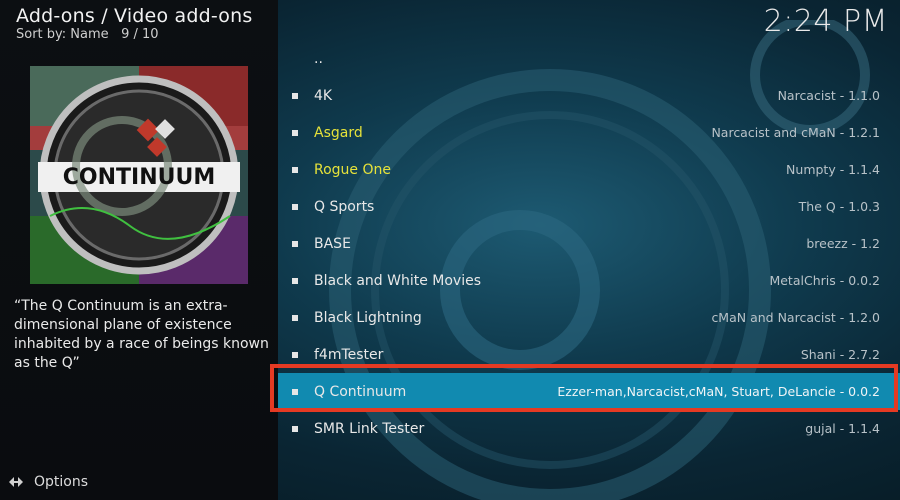 Image resolution: width=900 pixels, height=500 pixels. I want to click on addon-name: SMR Link Tester, so click(369, 428).